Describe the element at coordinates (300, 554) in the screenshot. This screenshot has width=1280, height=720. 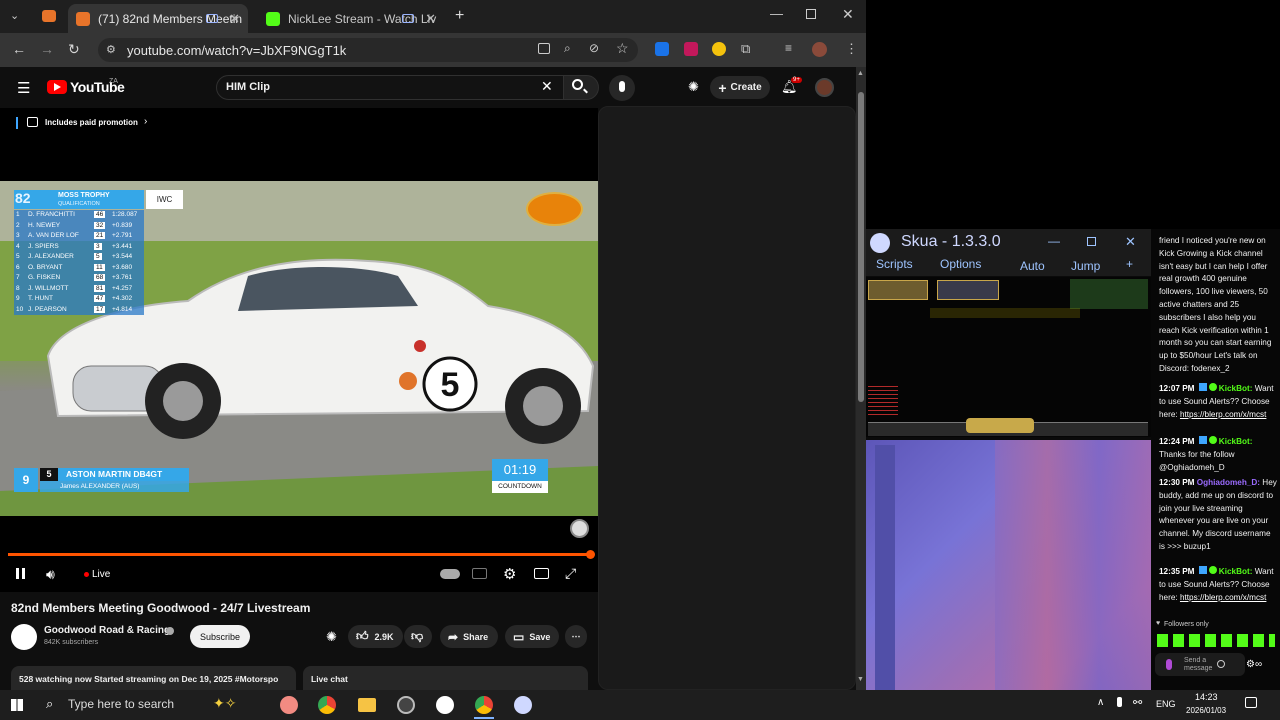
I see `seek-bar` at that location.